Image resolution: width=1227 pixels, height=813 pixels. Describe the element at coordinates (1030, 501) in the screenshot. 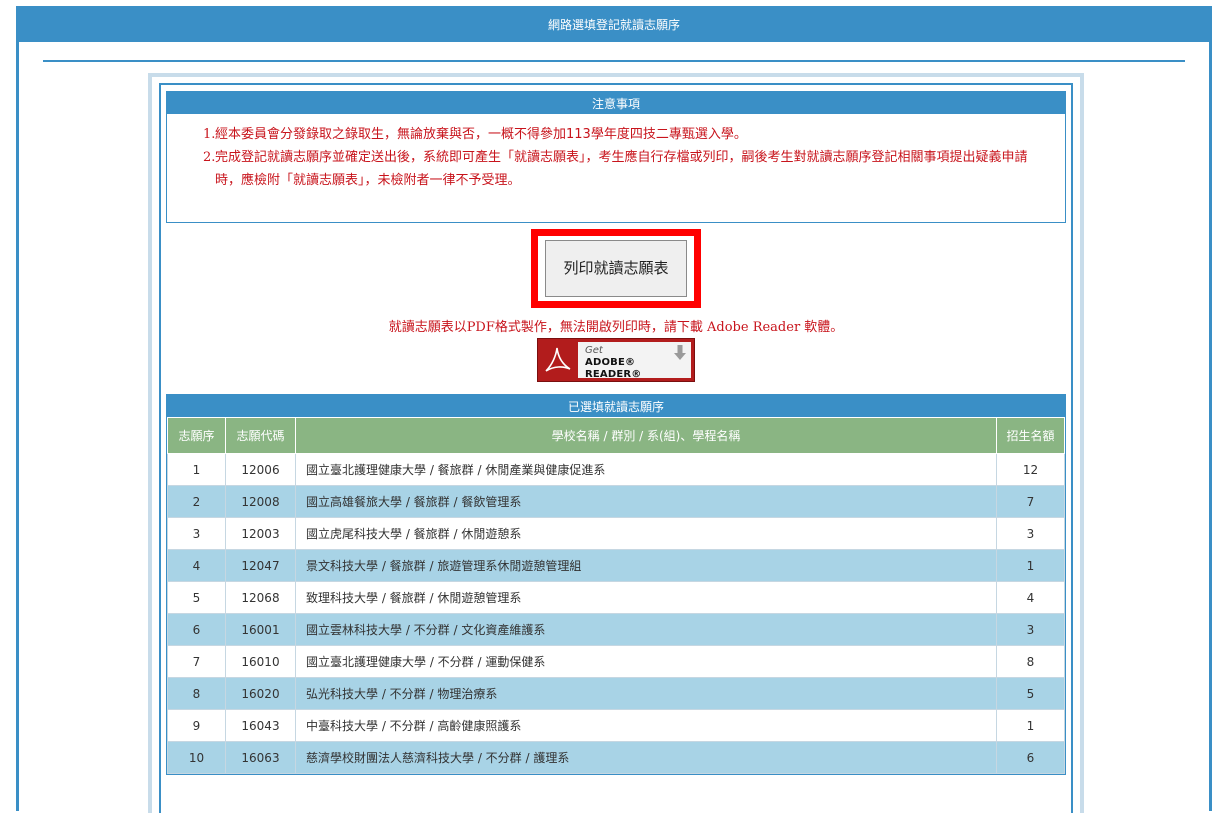

I see `cell-quota: 7` at that location.